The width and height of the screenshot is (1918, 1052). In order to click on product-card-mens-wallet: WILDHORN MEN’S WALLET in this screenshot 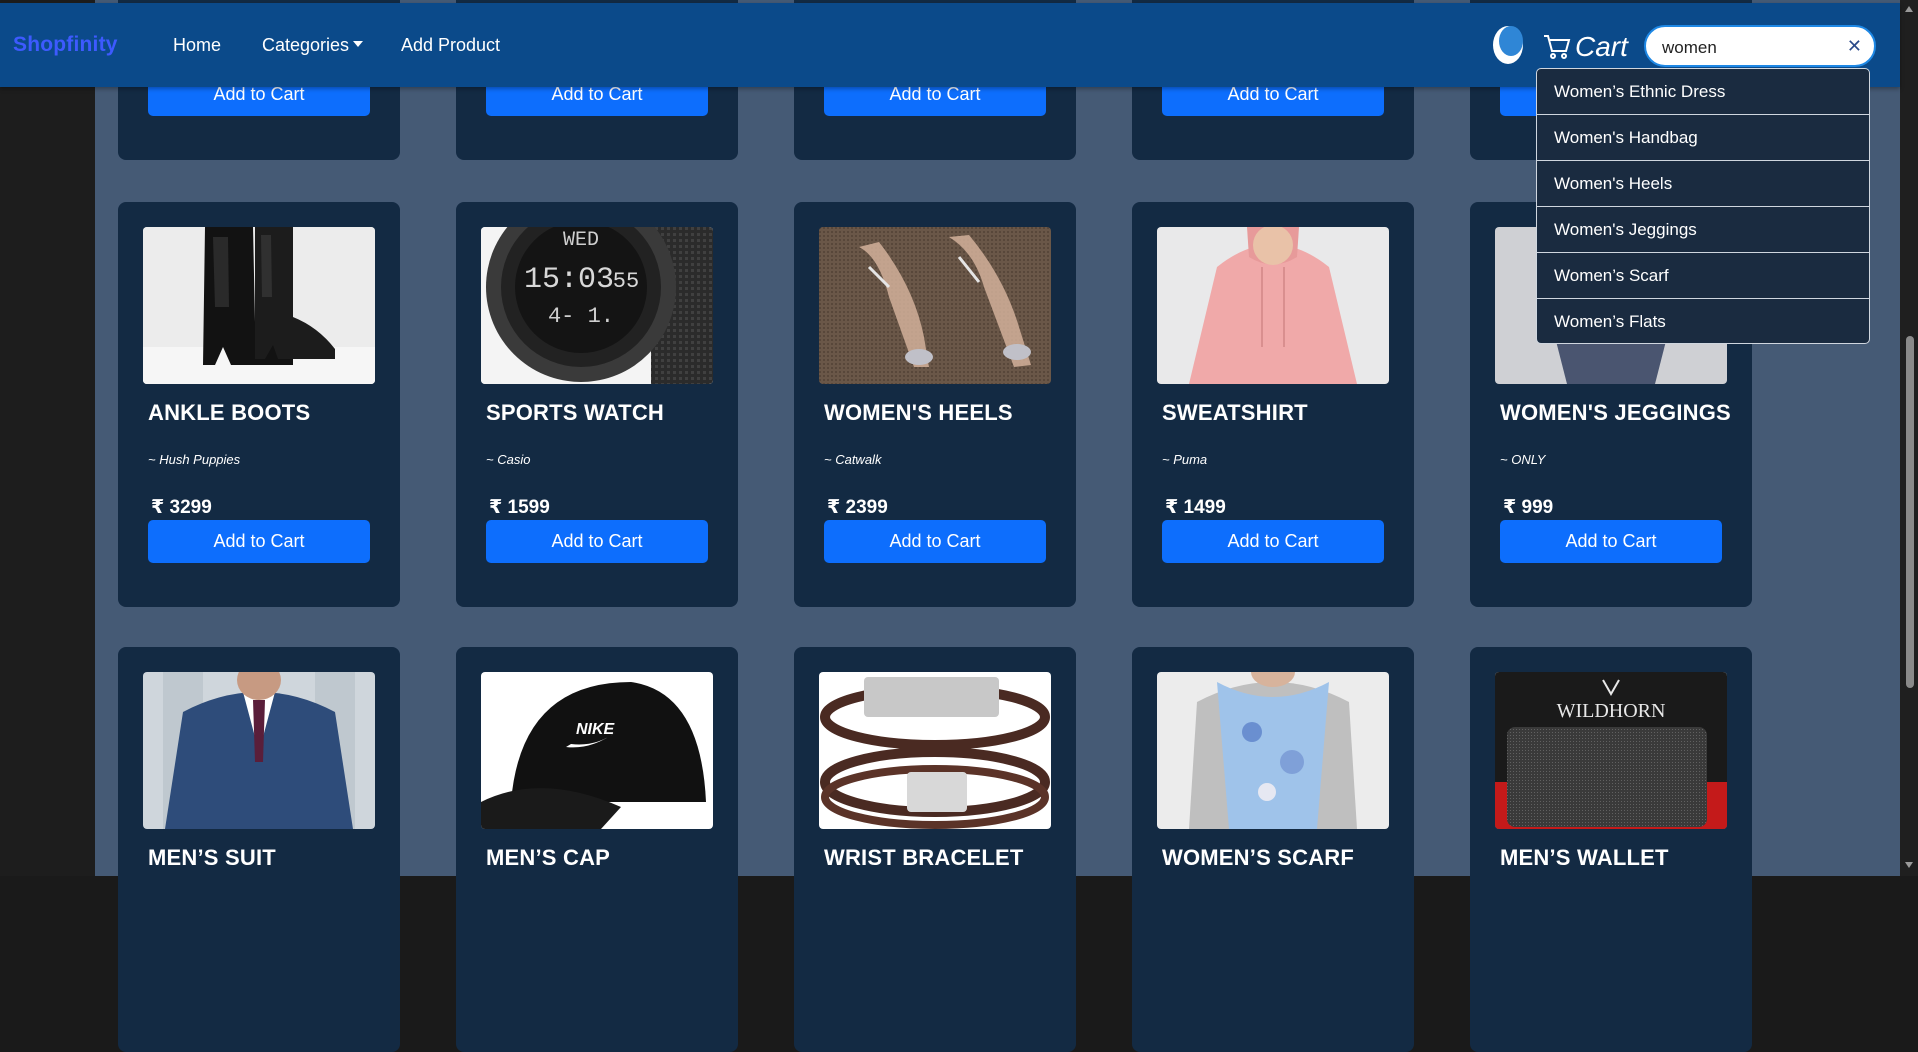, I will do `click(1611, 849)`.